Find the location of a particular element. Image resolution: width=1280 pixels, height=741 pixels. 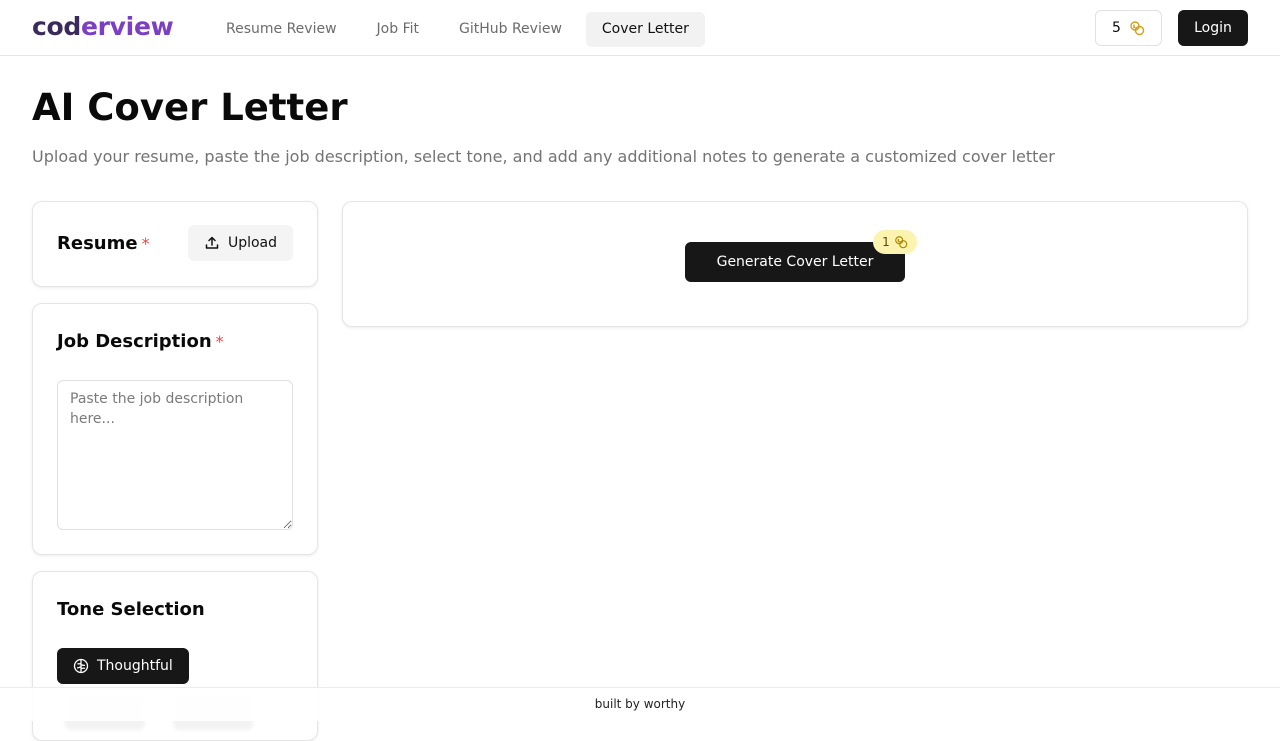

upload-button: Upload is located at coordinates (240, 243).